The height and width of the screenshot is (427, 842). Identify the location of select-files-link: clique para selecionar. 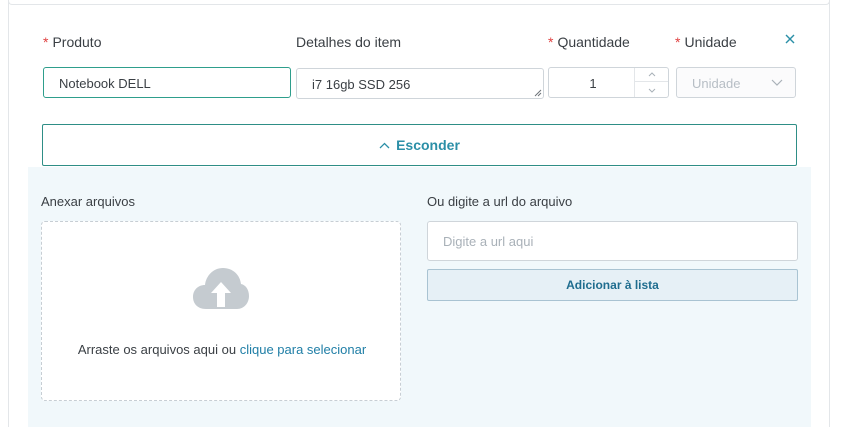
(303, 349).